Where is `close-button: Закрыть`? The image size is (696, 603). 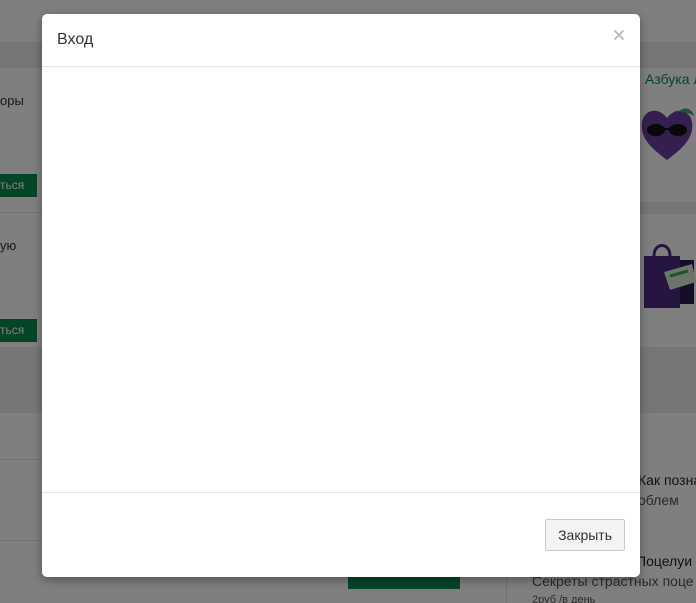
close-button: Закрыть is located at coordinates (585, 535).